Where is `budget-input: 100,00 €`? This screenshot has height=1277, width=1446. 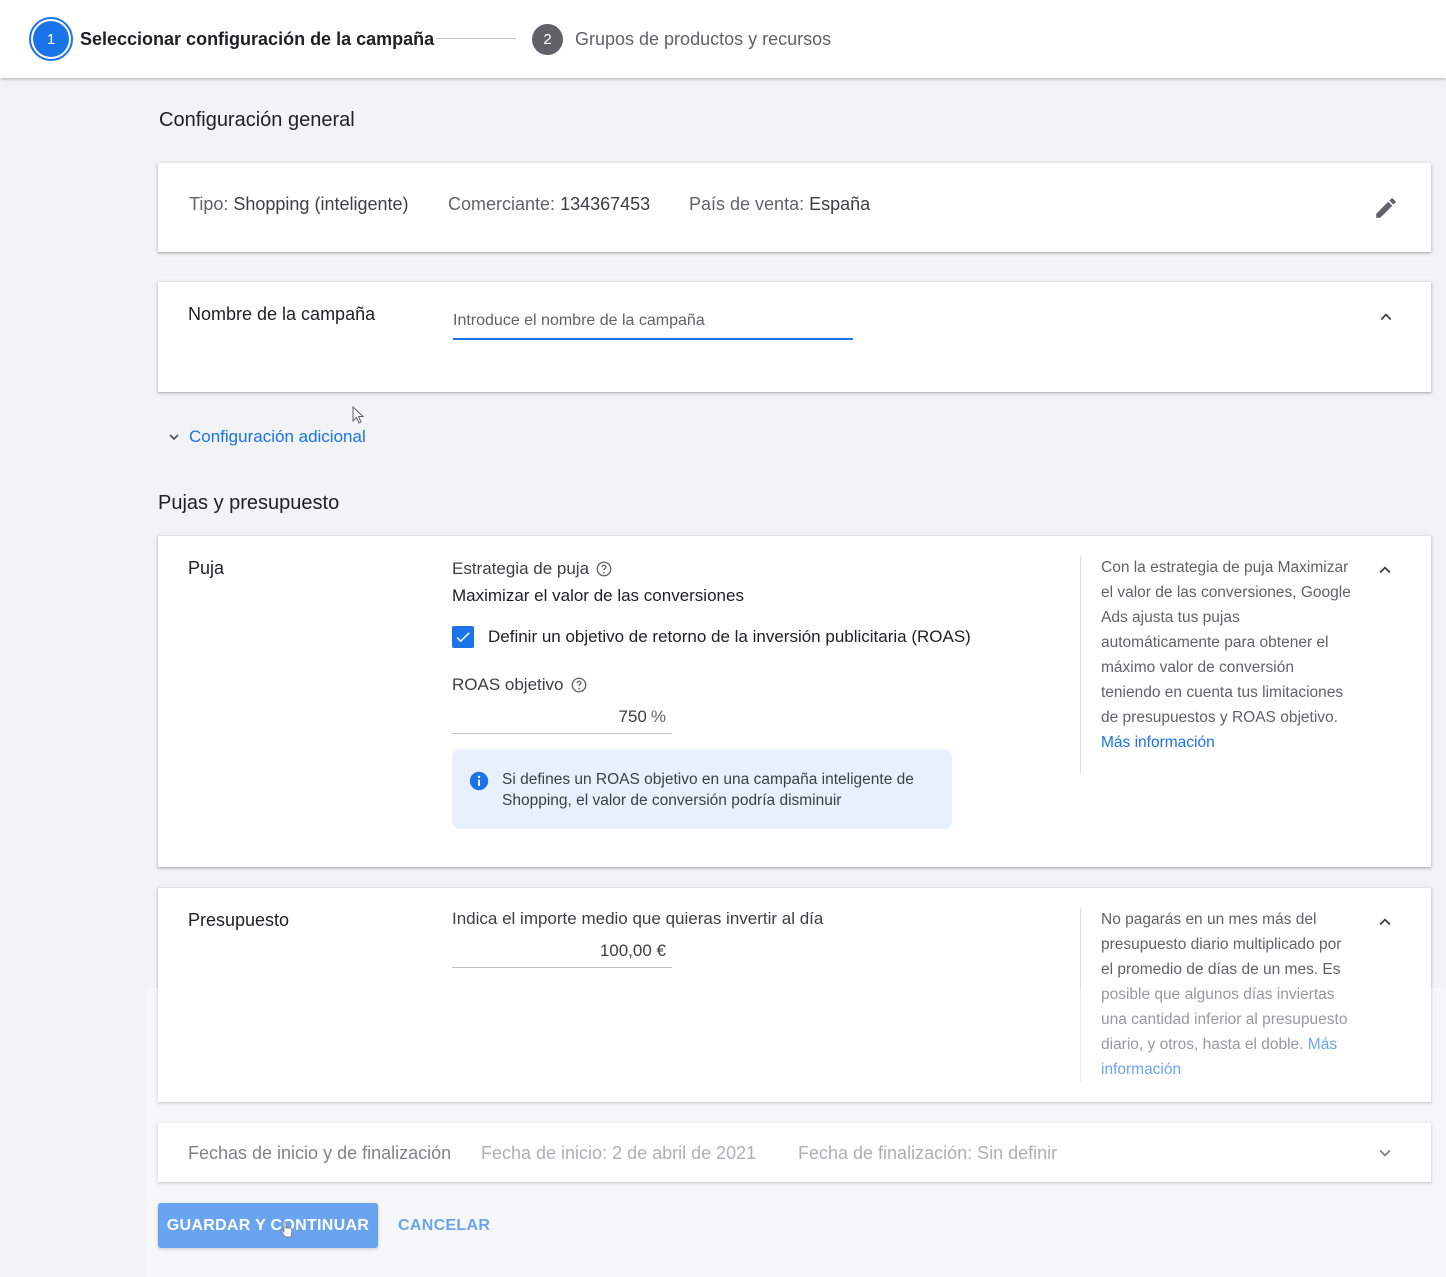
budget-input: 100,00 € is located at coordinates (562, 951).